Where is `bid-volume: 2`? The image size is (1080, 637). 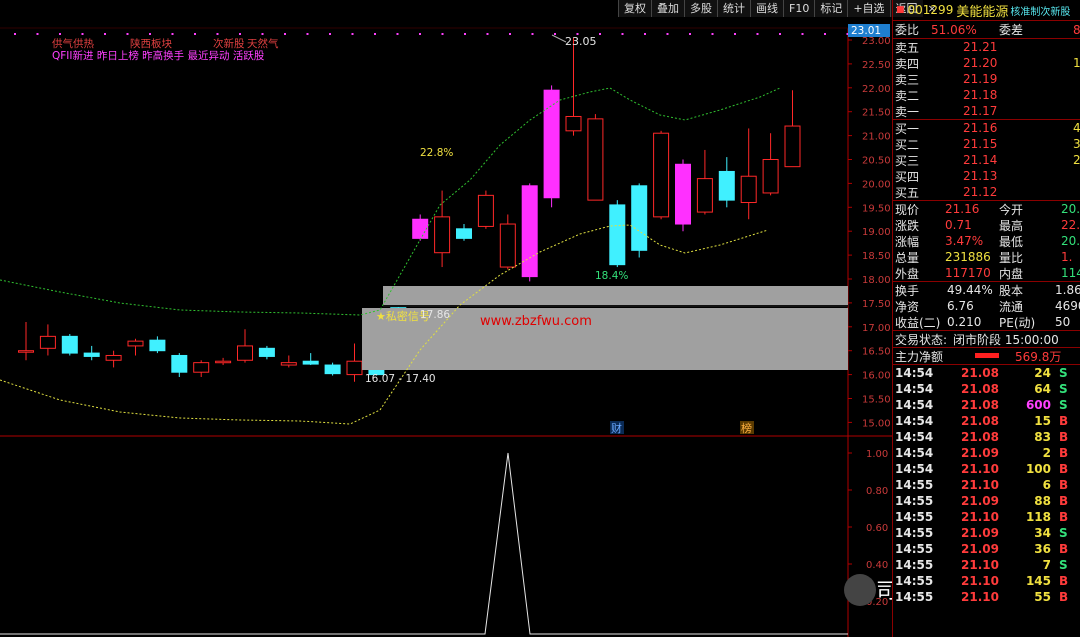
bid-volume: 2 is located at coordinates (1076, 160).